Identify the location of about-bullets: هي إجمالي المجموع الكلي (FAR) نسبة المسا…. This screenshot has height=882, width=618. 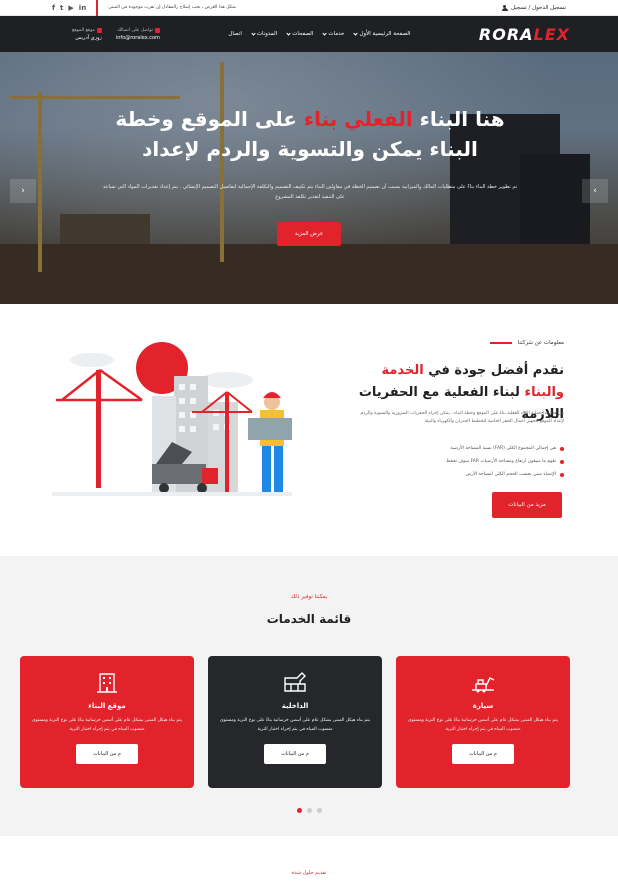
(459, 461).